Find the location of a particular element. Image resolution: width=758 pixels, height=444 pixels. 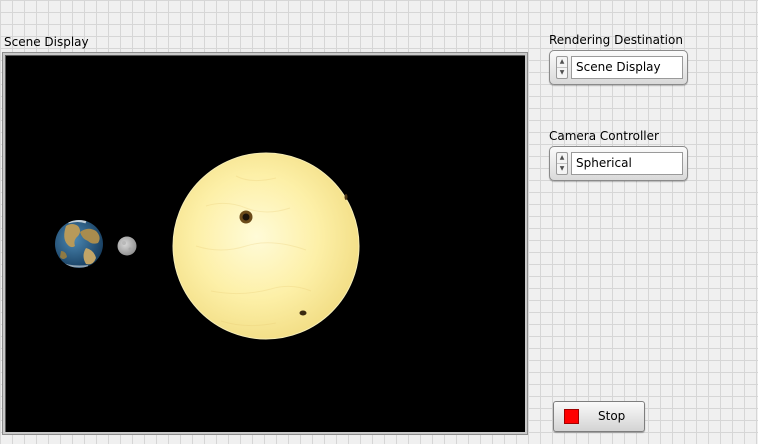

stop-led-icon is located at coordinates (571, 416).